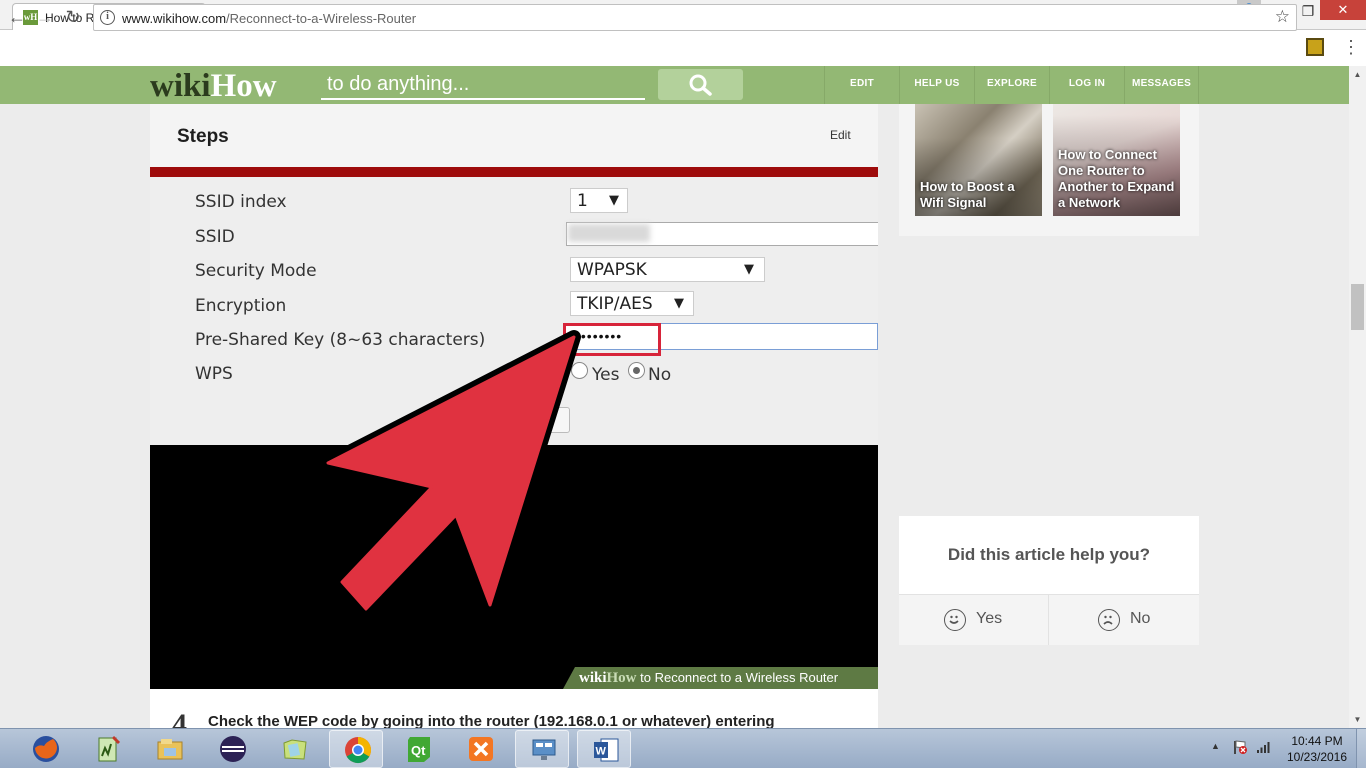  What do you see at coordinates (180, 86) in the screenshot?
I see `logo-wiki: wiki` at bounding box center [180, 86].